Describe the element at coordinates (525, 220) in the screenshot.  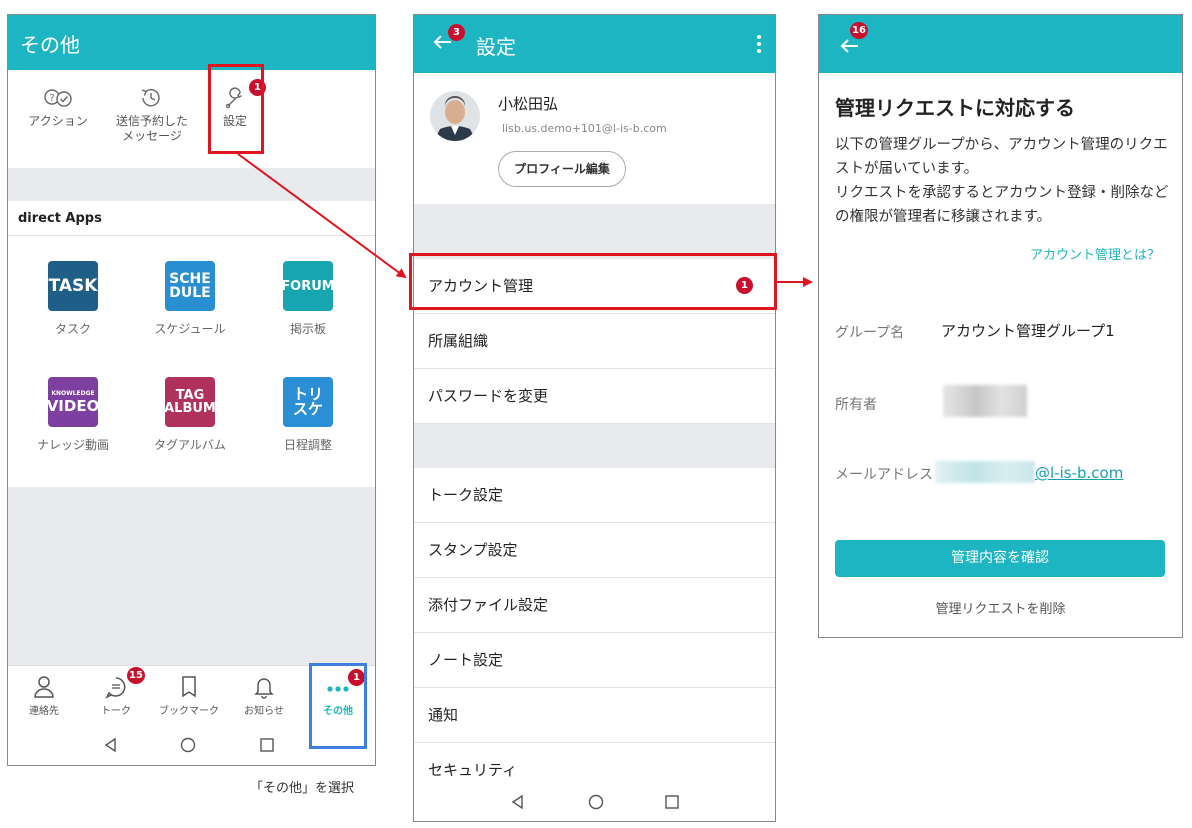
I see `annotation-arrows` at that location.